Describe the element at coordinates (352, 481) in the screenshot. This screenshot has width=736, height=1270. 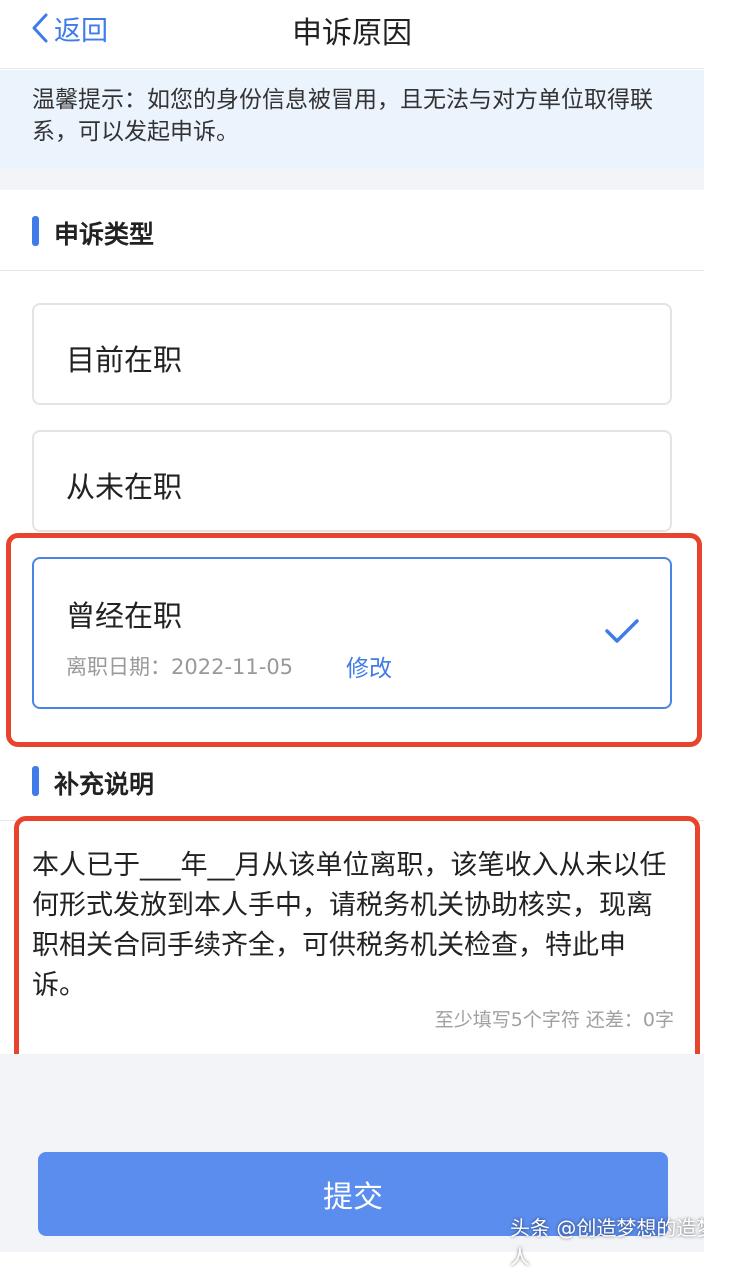
I see `option-never-employed: 从未在职` at that location.